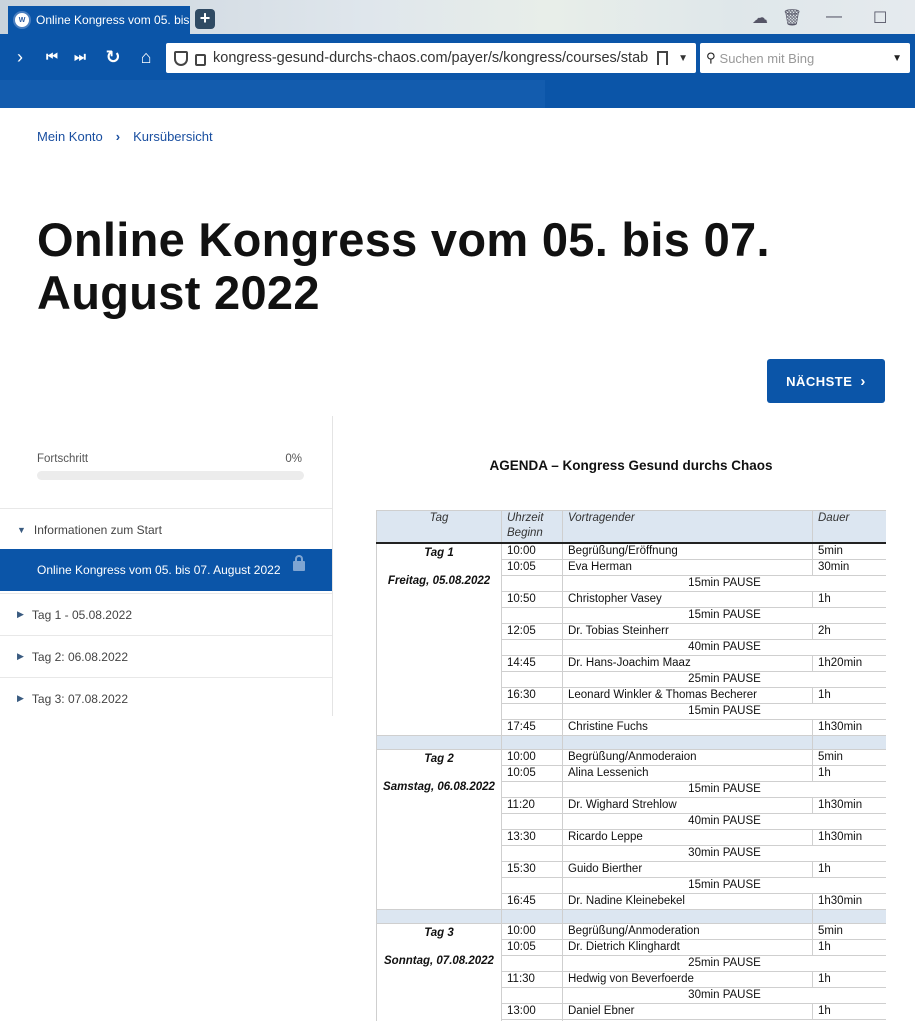  What do you see at coordinates (170, 475) in the screenshot?
I see `progress-bar` at bounding box center [170, 475].